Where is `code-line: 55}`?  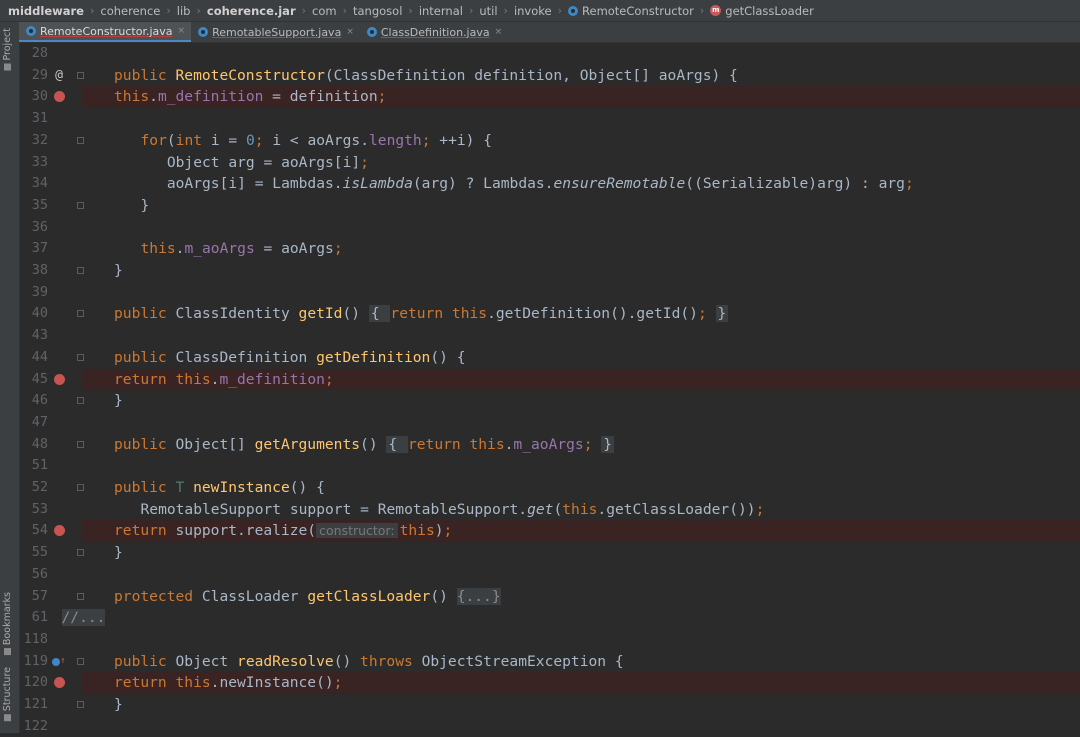
code-line: 55} is located at coordinates (549, 553).